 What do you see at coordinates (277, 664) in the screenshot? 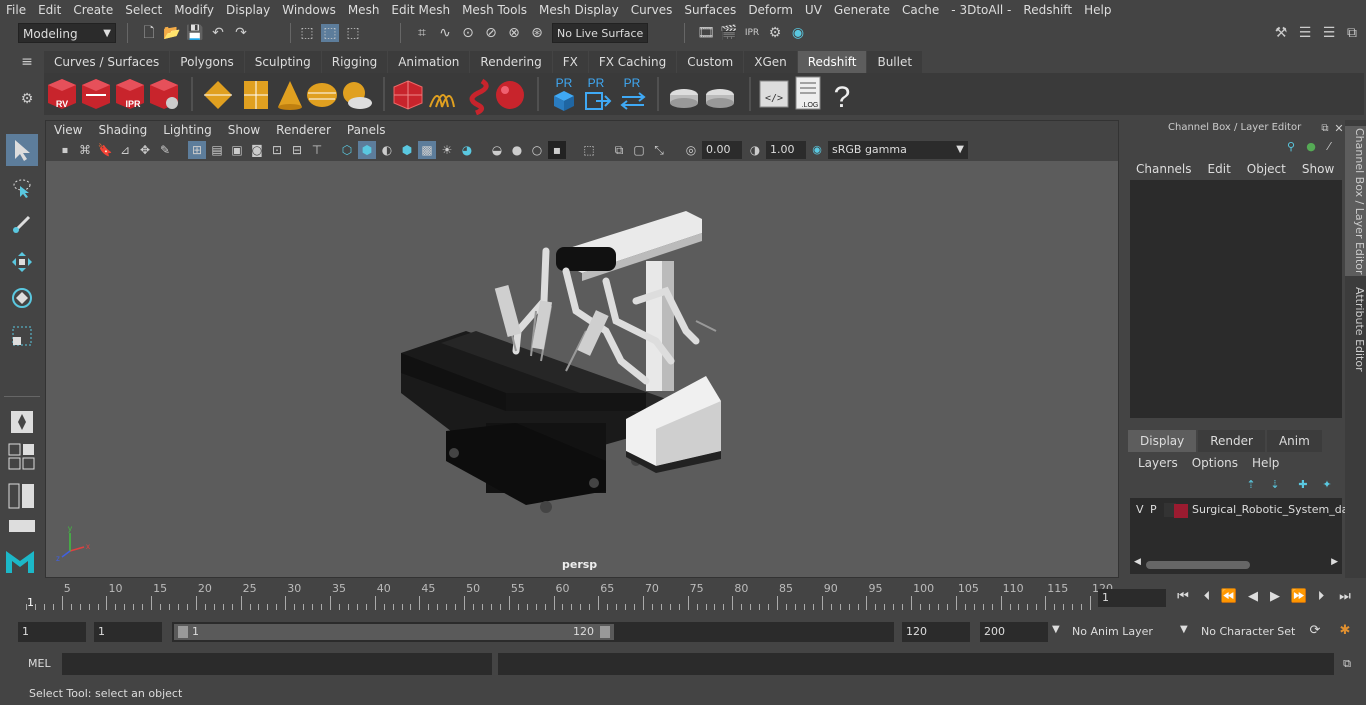
I see `mel-input` at bounding box center [277, 664].